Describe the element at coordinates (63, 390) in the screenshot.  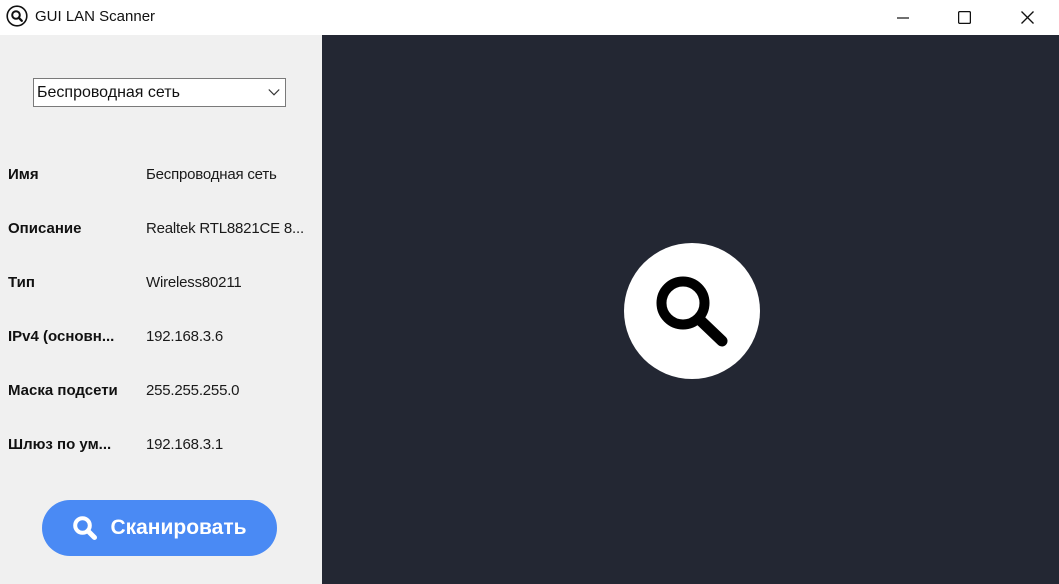
I see `info-label-subnet-mask: Маска подсети` at that location.